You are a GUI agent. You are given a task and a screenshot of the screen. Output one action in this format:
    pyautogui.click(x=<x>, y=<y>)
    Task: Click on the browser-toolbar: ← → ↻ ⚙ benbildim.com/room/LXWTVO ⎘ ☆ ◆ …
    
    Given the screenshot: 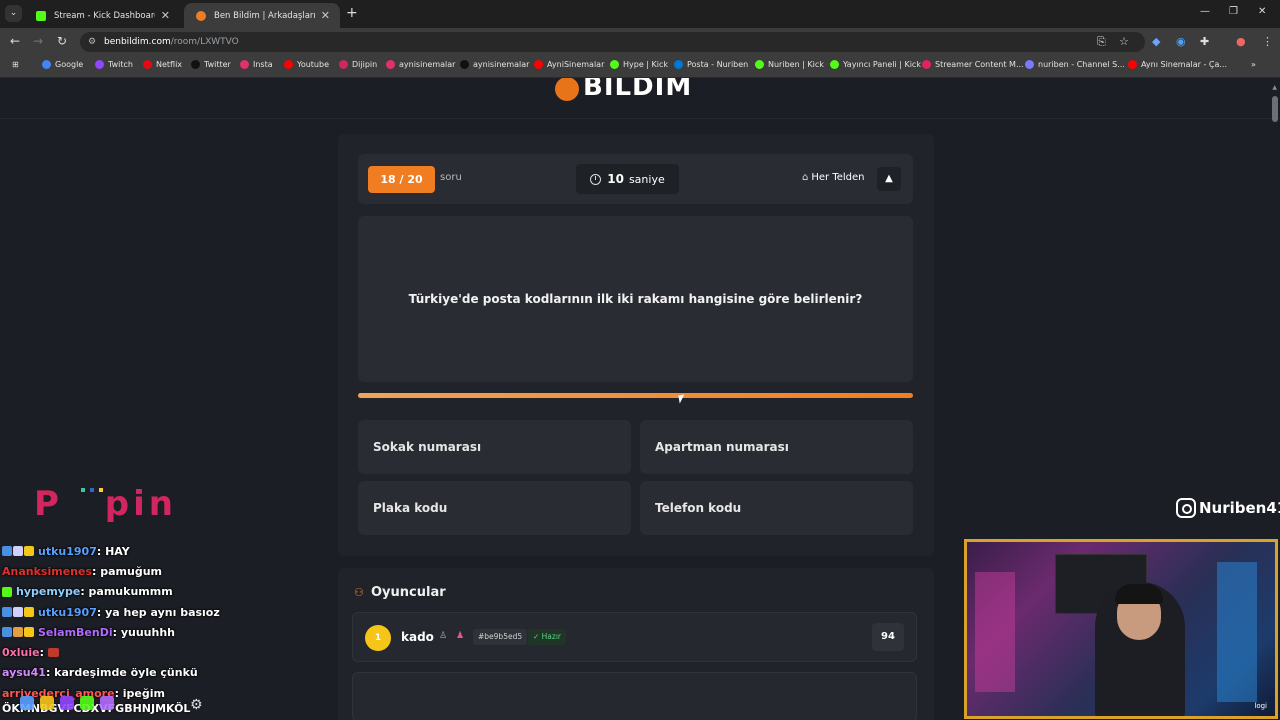 What is the action you would take?
    pyautogui.click(x=640, y=42)
    